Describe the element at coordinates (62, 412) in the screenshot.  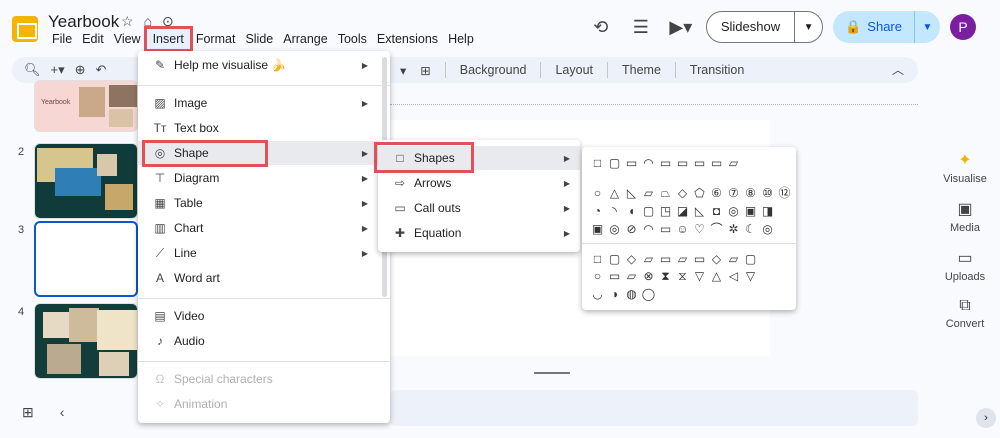
I see `collapse-panel-icon: ‹` at that location.